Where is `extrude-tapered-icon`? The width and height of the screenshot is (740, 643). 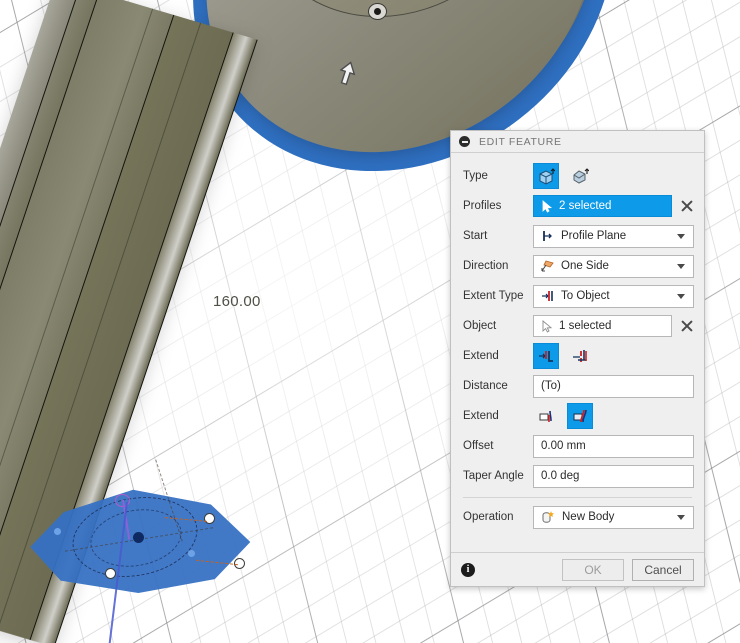
extrude-tapered-icon is located at coordinates (580, 176).